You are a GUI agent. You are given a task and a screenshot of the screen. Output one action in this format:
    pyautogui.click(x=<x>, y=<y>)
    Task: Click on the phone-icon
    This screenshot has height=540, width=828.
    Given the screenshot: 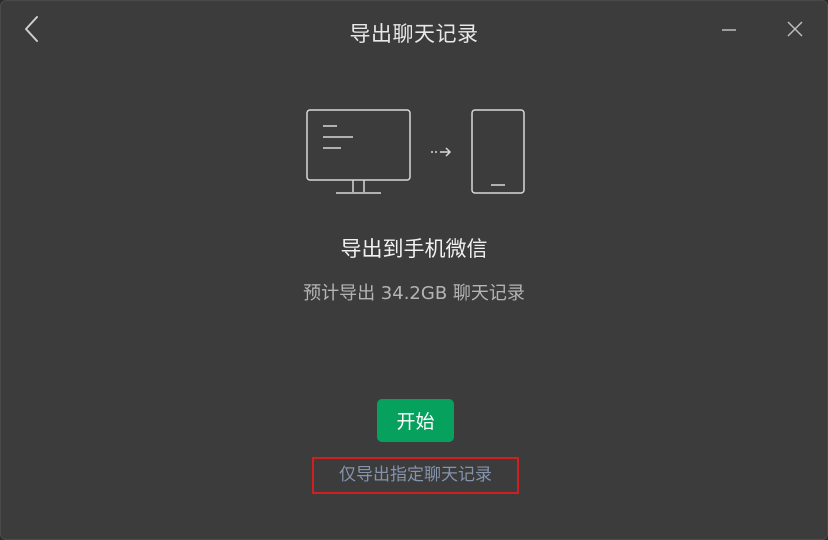 What is the action you would take?
    pyautogui.click(x=498, y=151)
    